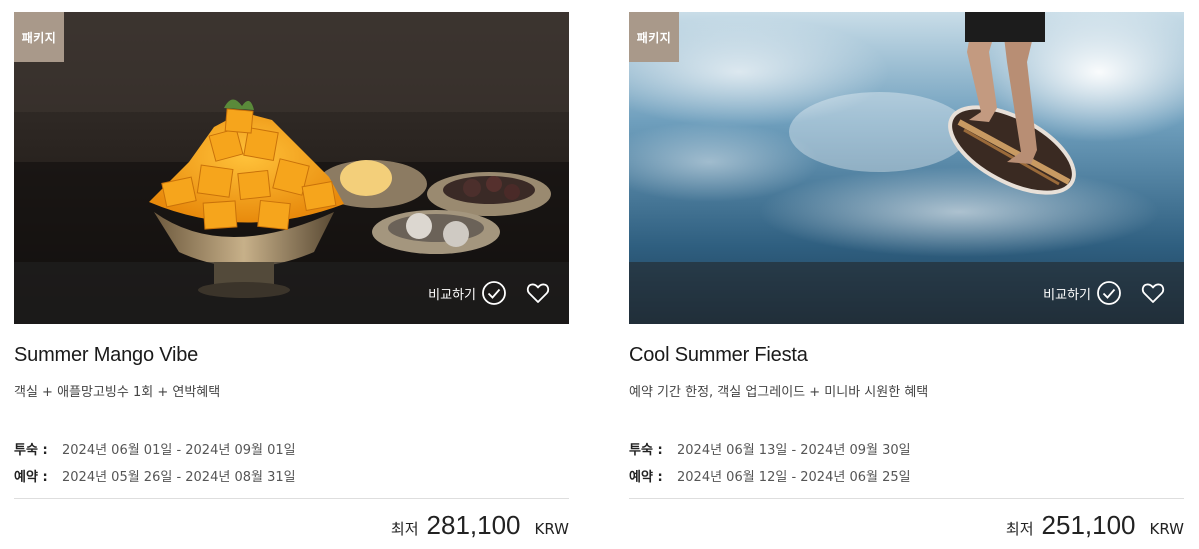 The width and height of the screenshot is (1199, 549). Describe the element at coordinates (106, 355) in the screenshot. I see `package-title: Summer Mango Vibe` at that location.